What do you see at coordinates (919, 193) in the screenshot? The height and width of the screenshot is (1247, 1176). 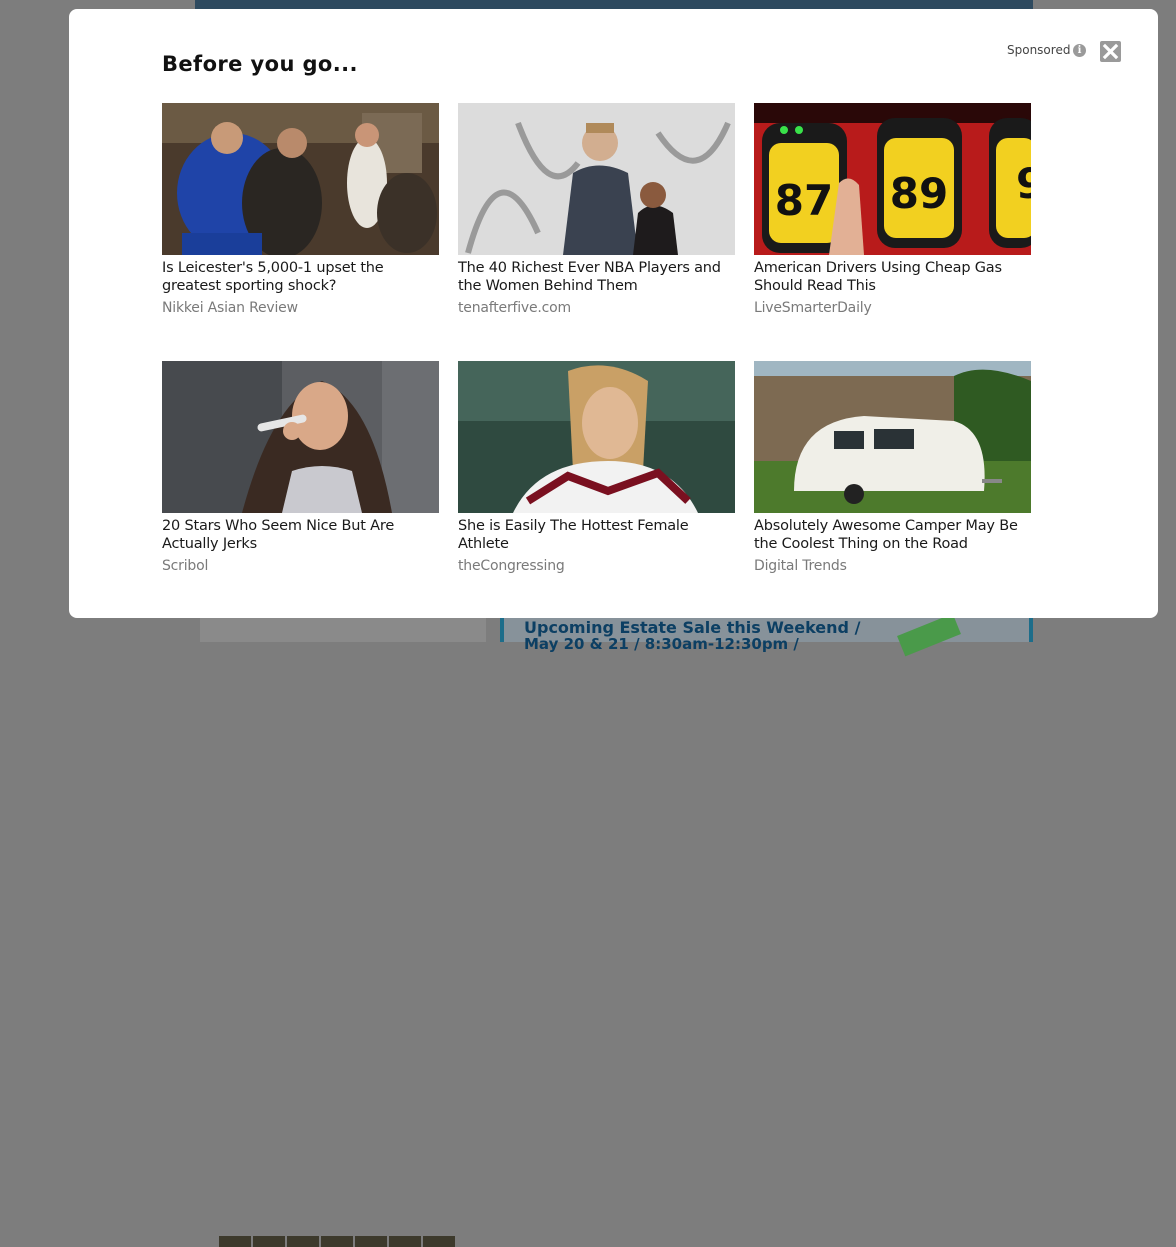 I see `svg-text: 89` at bounding box center [919, 193].